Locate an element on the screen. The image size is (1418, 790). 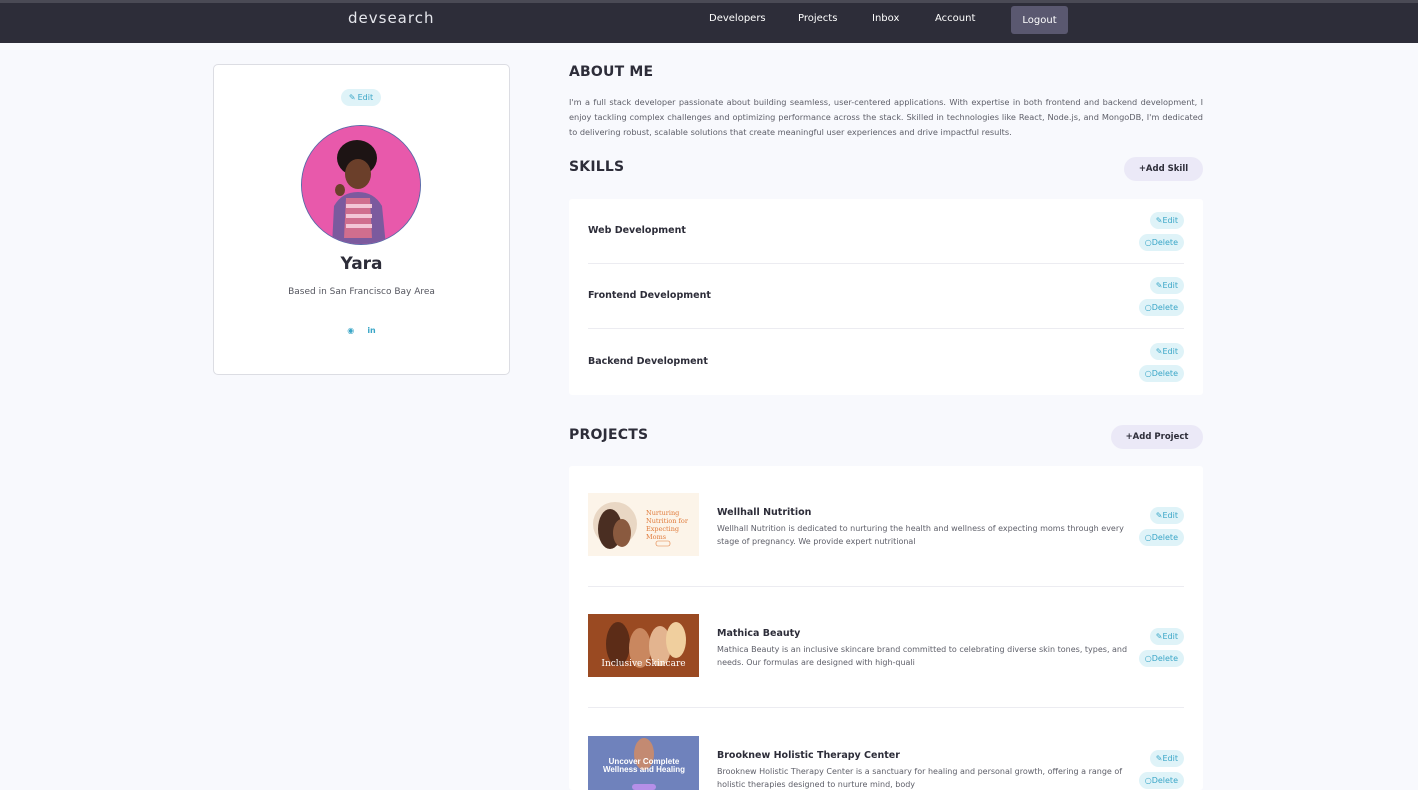
project-title: Wellhall Nutrition is located at coordinates (764, 512).